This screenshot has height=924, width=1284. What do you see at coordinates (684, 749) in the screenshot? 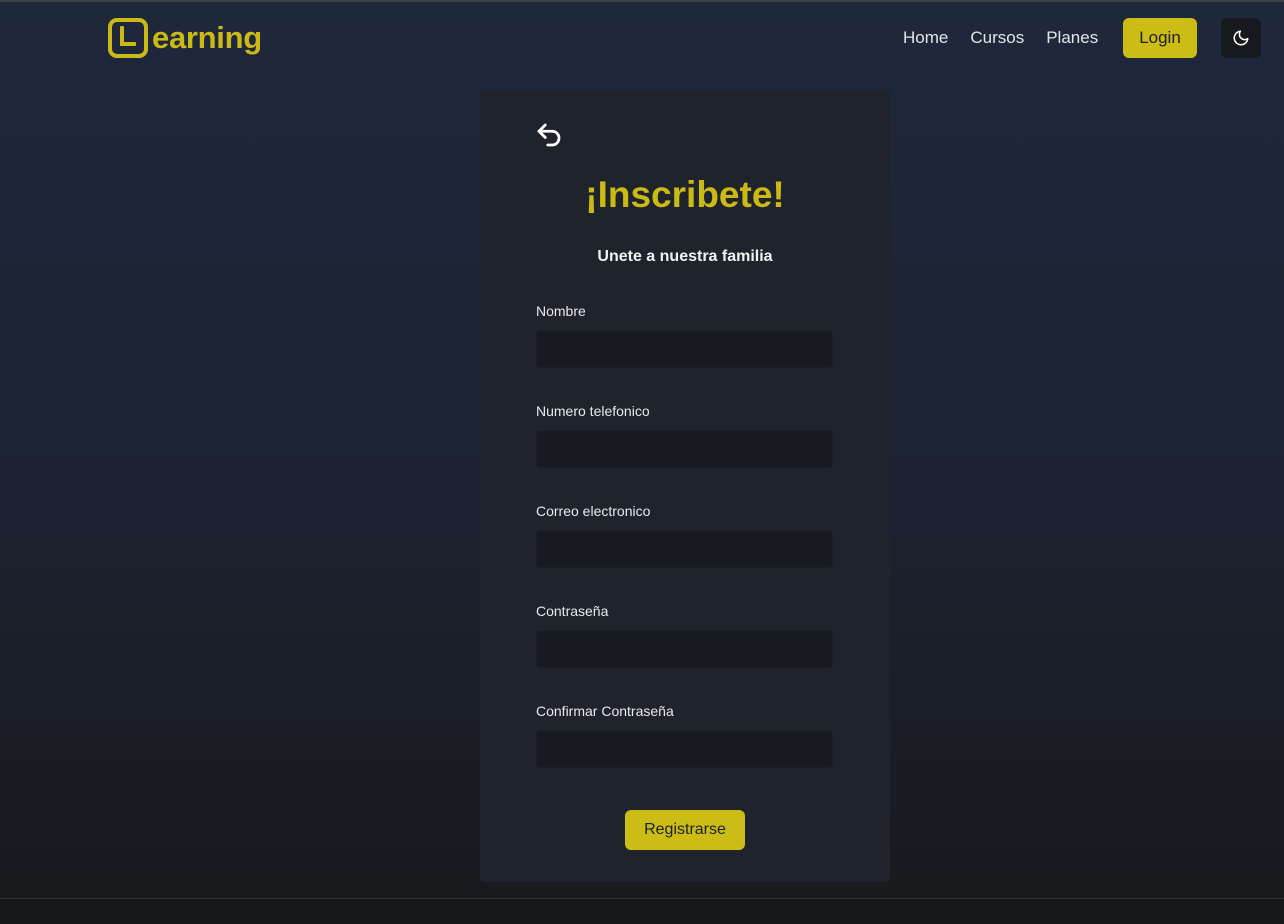
I see `confirm-password-input` at bounding box center [684, 749].